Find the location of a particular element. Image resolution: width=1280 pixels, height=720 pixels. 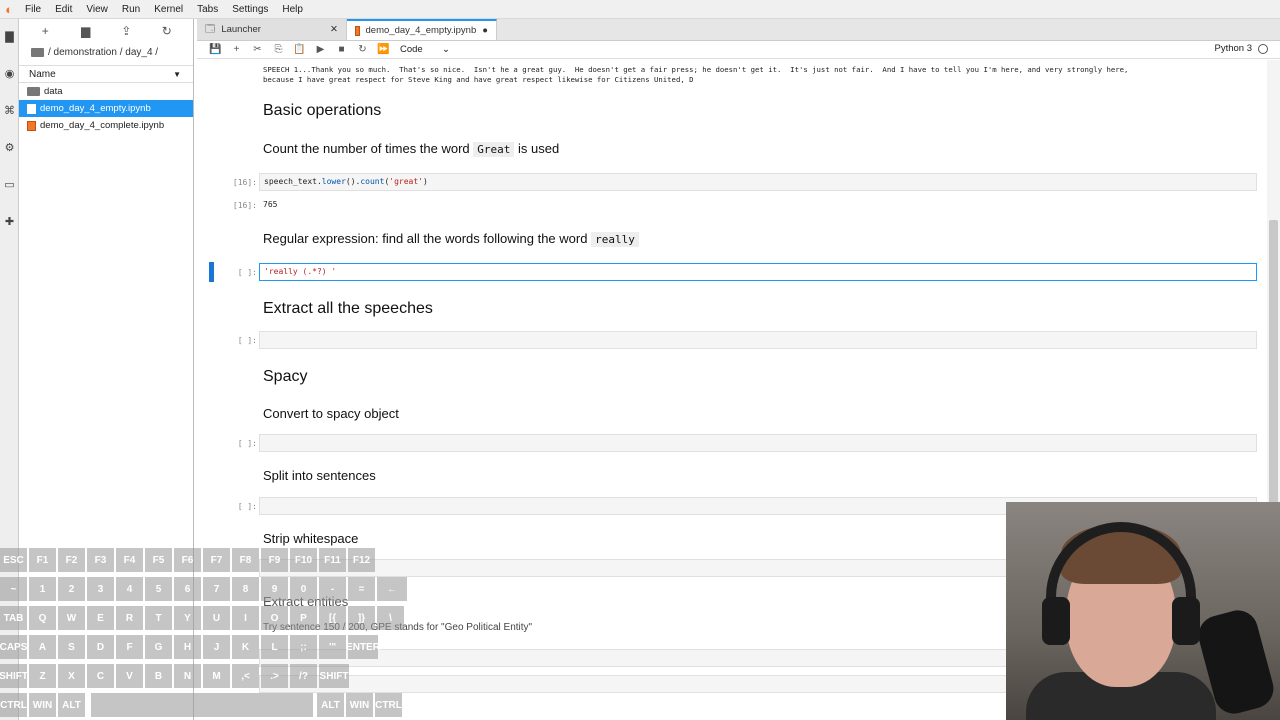

key-f12: F12 is located at coordinates (361, 560).